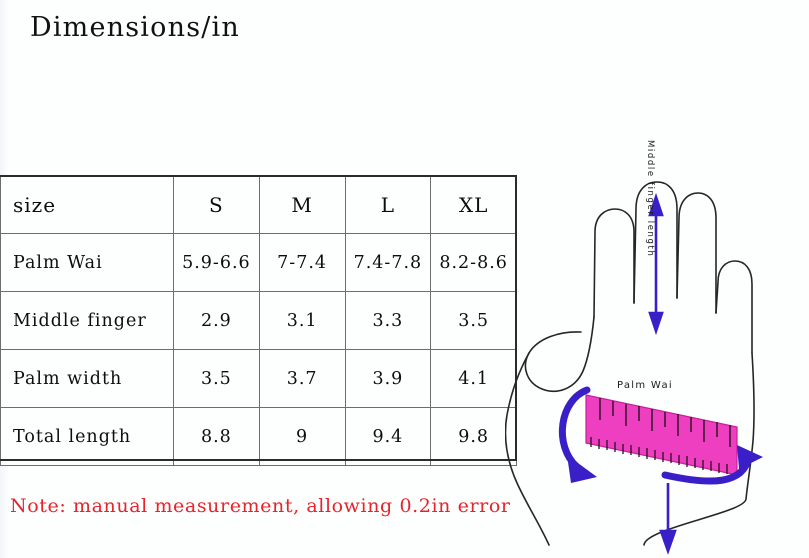 The width and height of the screenshot is (809, 558). I want to click on cell: 7.4-7.8, so click(388, 262).